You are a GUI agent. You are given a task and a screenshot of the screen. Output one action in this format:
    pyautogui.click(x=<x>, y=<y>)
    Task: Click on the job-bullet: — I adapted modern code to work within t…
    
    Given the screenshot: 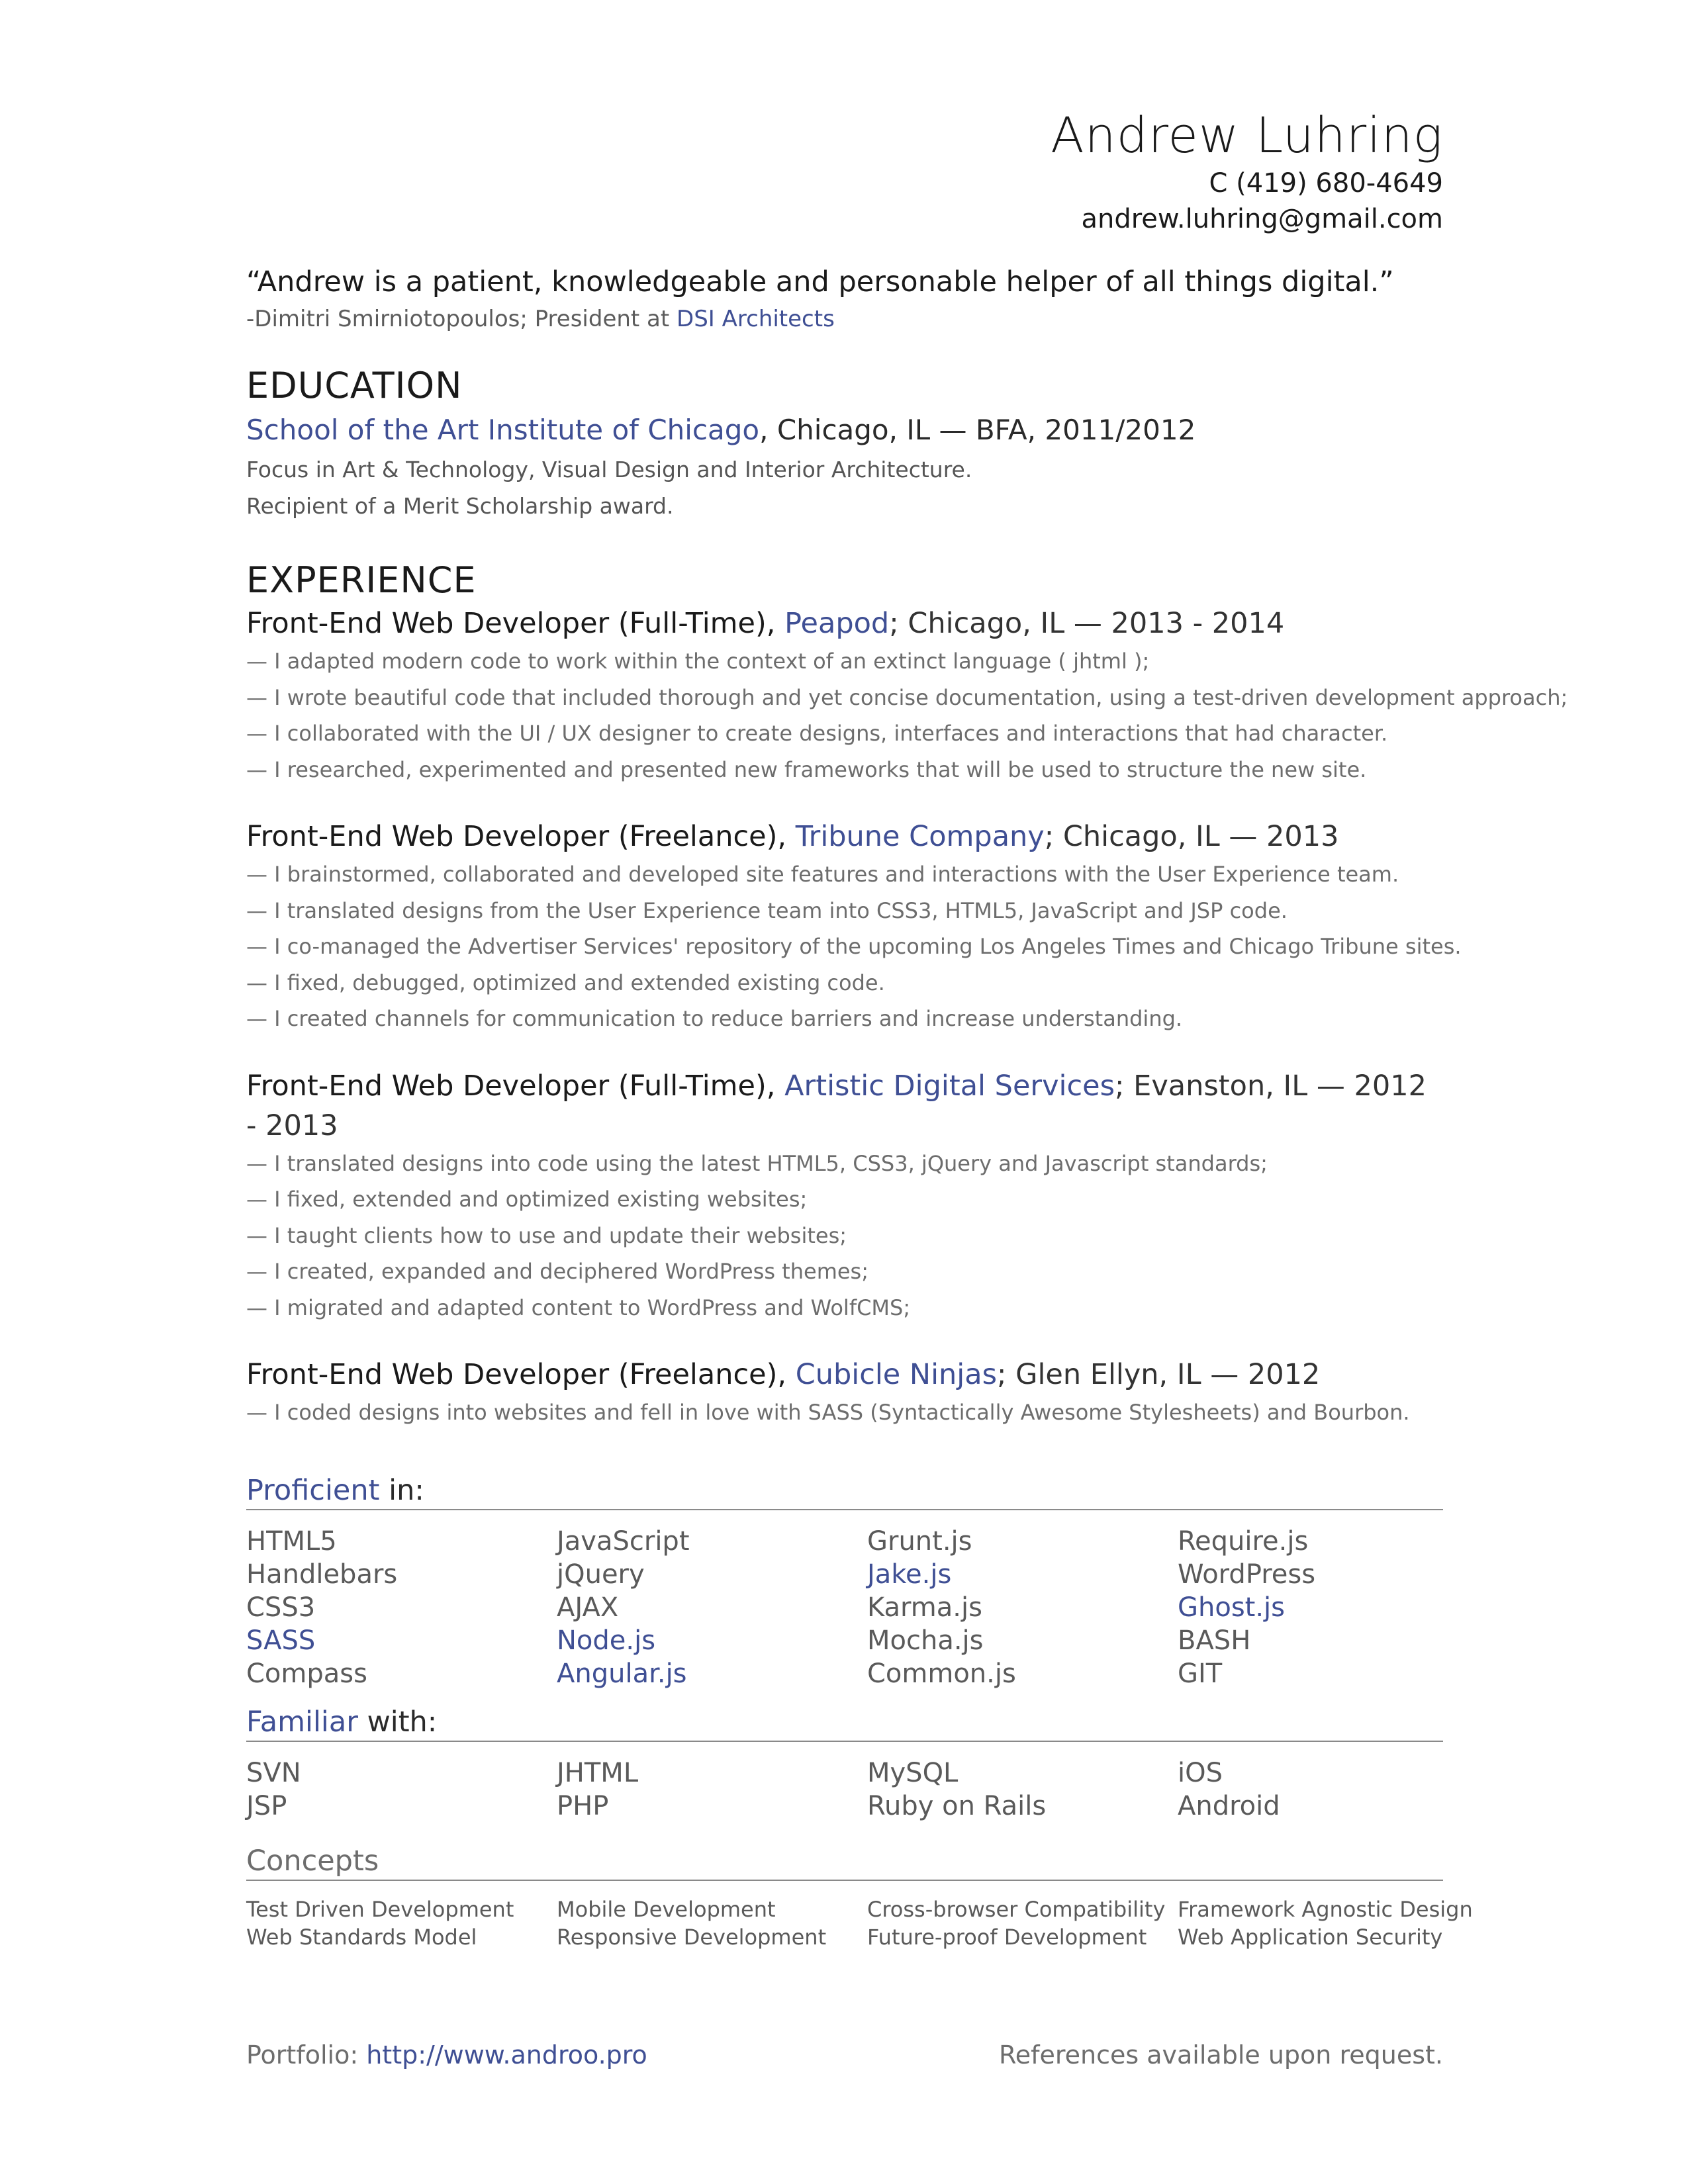 What is the action you would take?
    pyautogui.click(x=698, y=661)
    